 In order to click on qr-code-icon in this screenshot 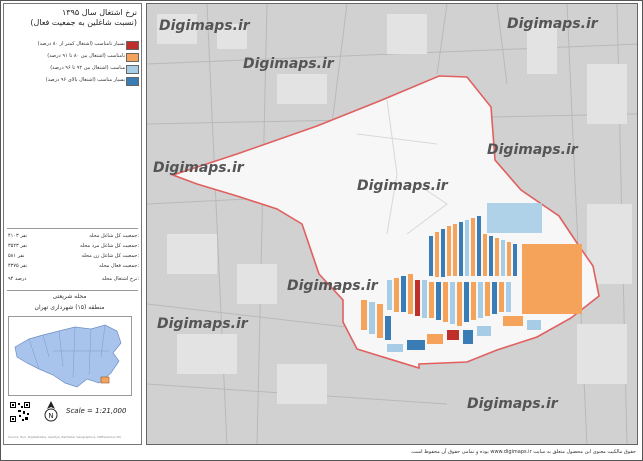, I will do `click(20, 412)`.